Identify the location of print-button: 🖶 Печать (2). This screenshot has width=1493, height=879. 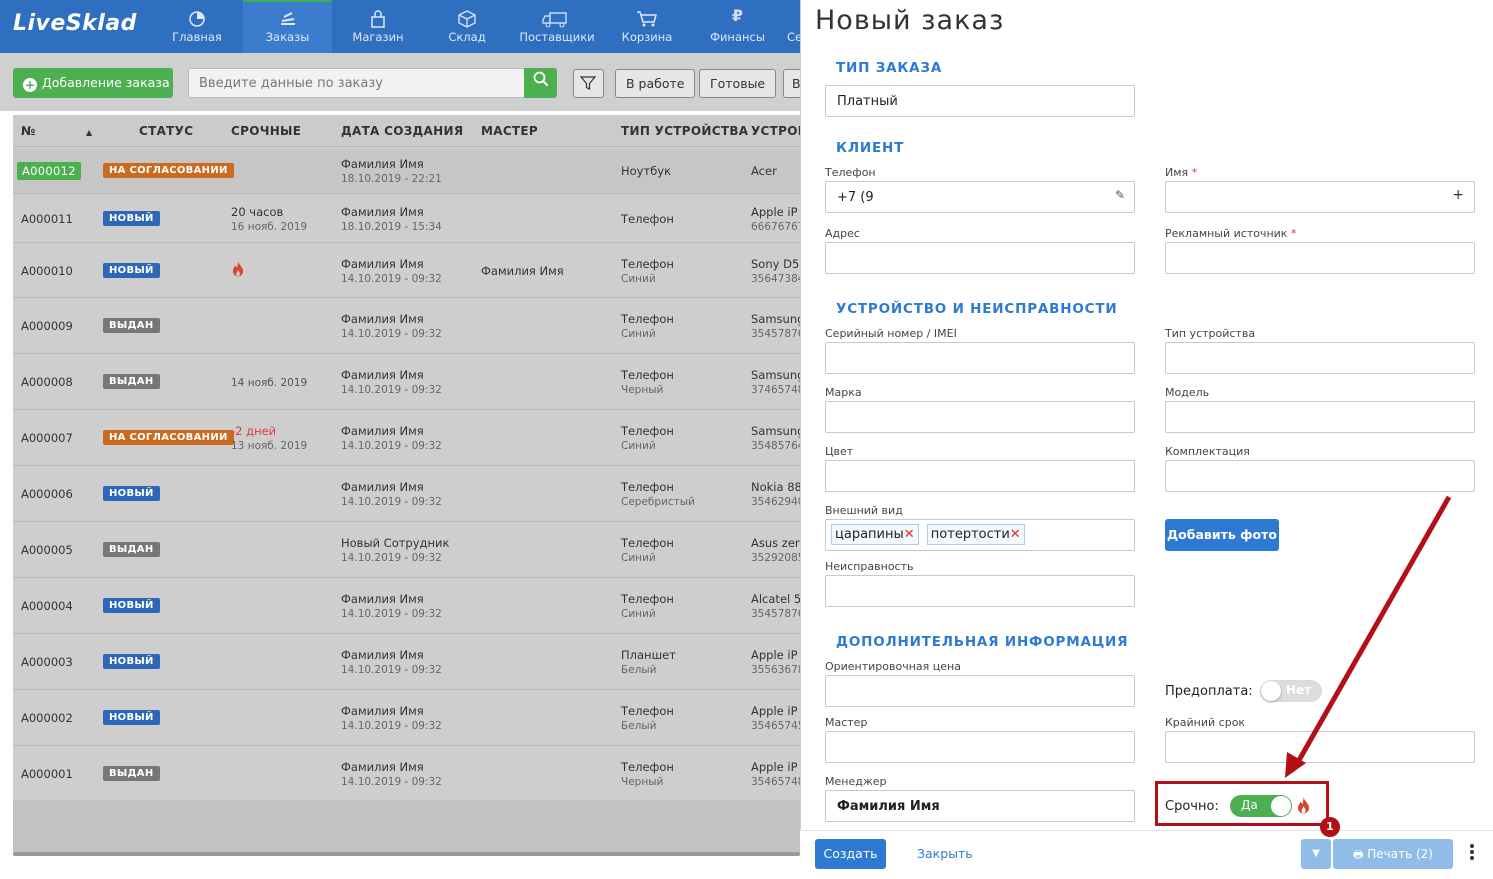
(1393, 854).